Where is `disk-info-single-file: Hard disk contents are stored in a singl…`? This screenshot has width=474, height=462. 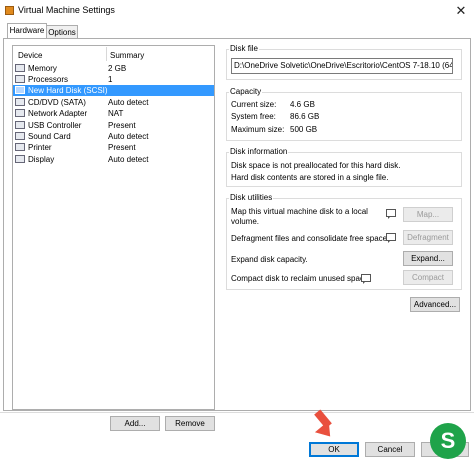 disk-info-single-file: Hard disk contents are stored in a singl… is located at coordinates (310, 177).